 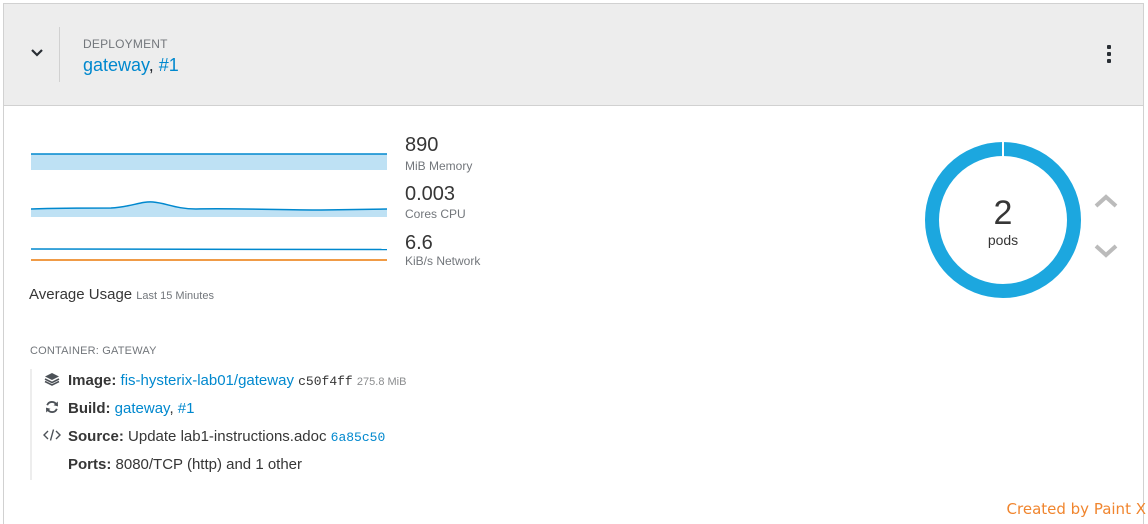 I want to click on network-received-line, so click(x=209, y=249).